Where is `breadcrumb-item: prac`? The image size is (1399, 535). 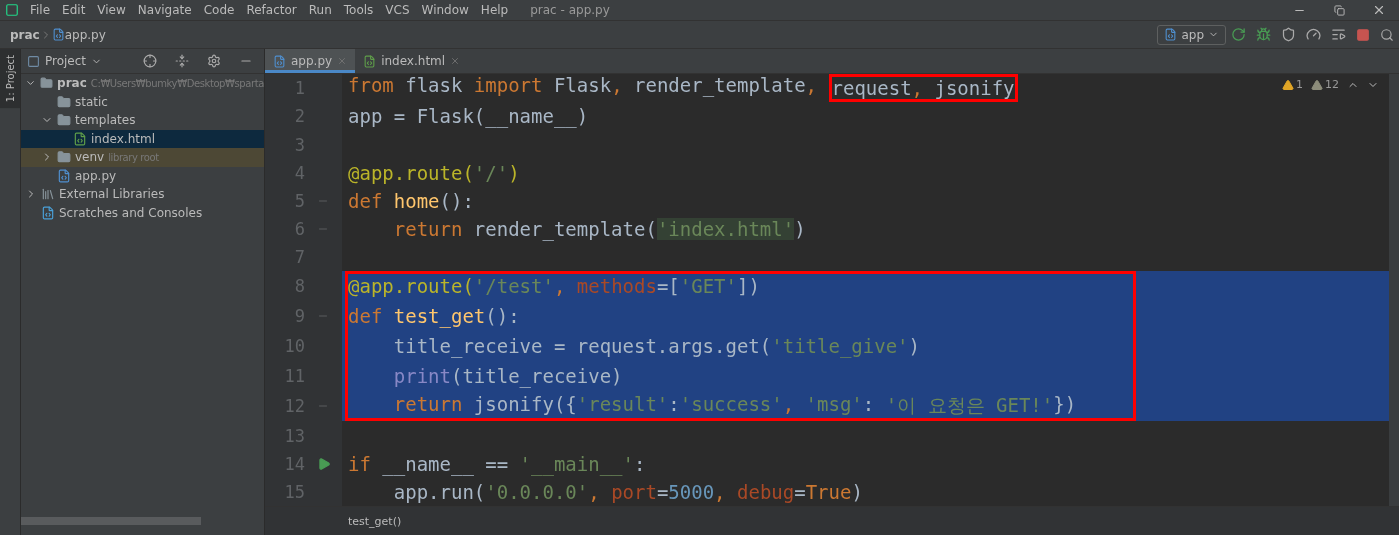
breadcrumb-item: prac is located at coordinates (25, 34).